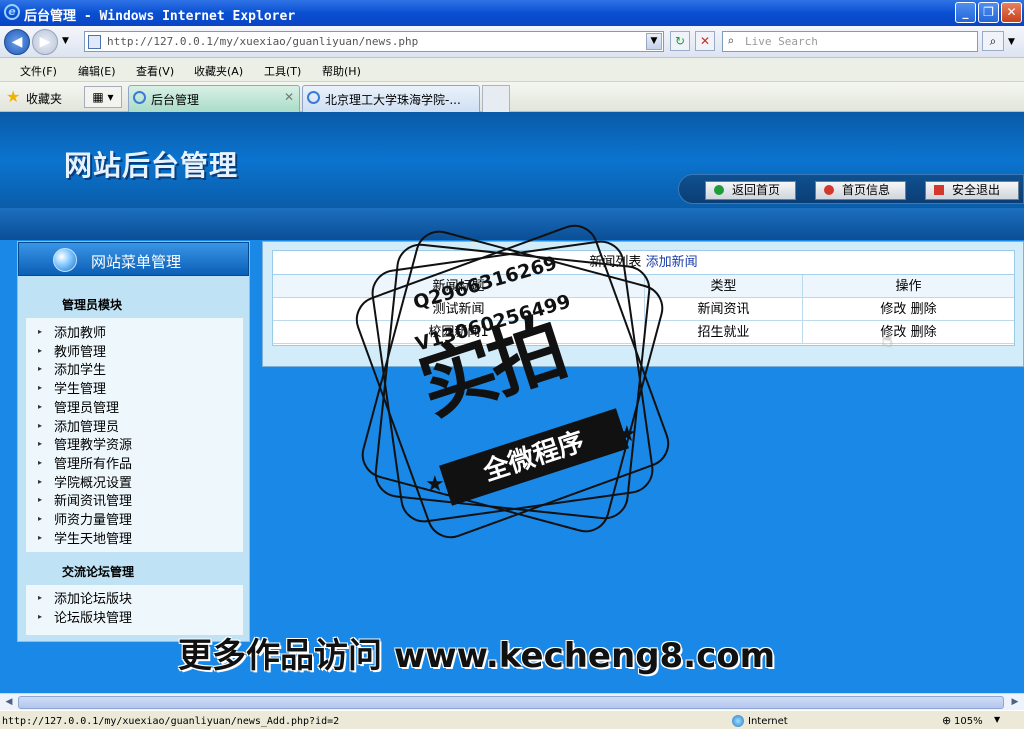 Image resolution: width=1024 pixels, height=729 pixels. What do you see at coordinates (731, 41) in the screenshot?
I see `search-icon: ⌕` at bounding box center [731, 41].